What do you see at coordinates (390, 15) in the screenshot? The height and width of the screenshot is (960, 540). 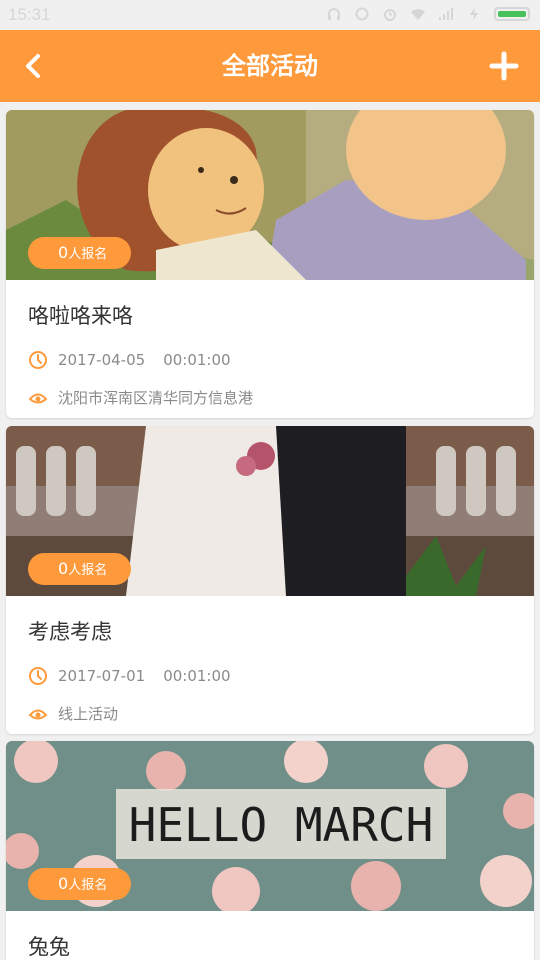 I see `alarm-icon` at bounding box center [390, 15].